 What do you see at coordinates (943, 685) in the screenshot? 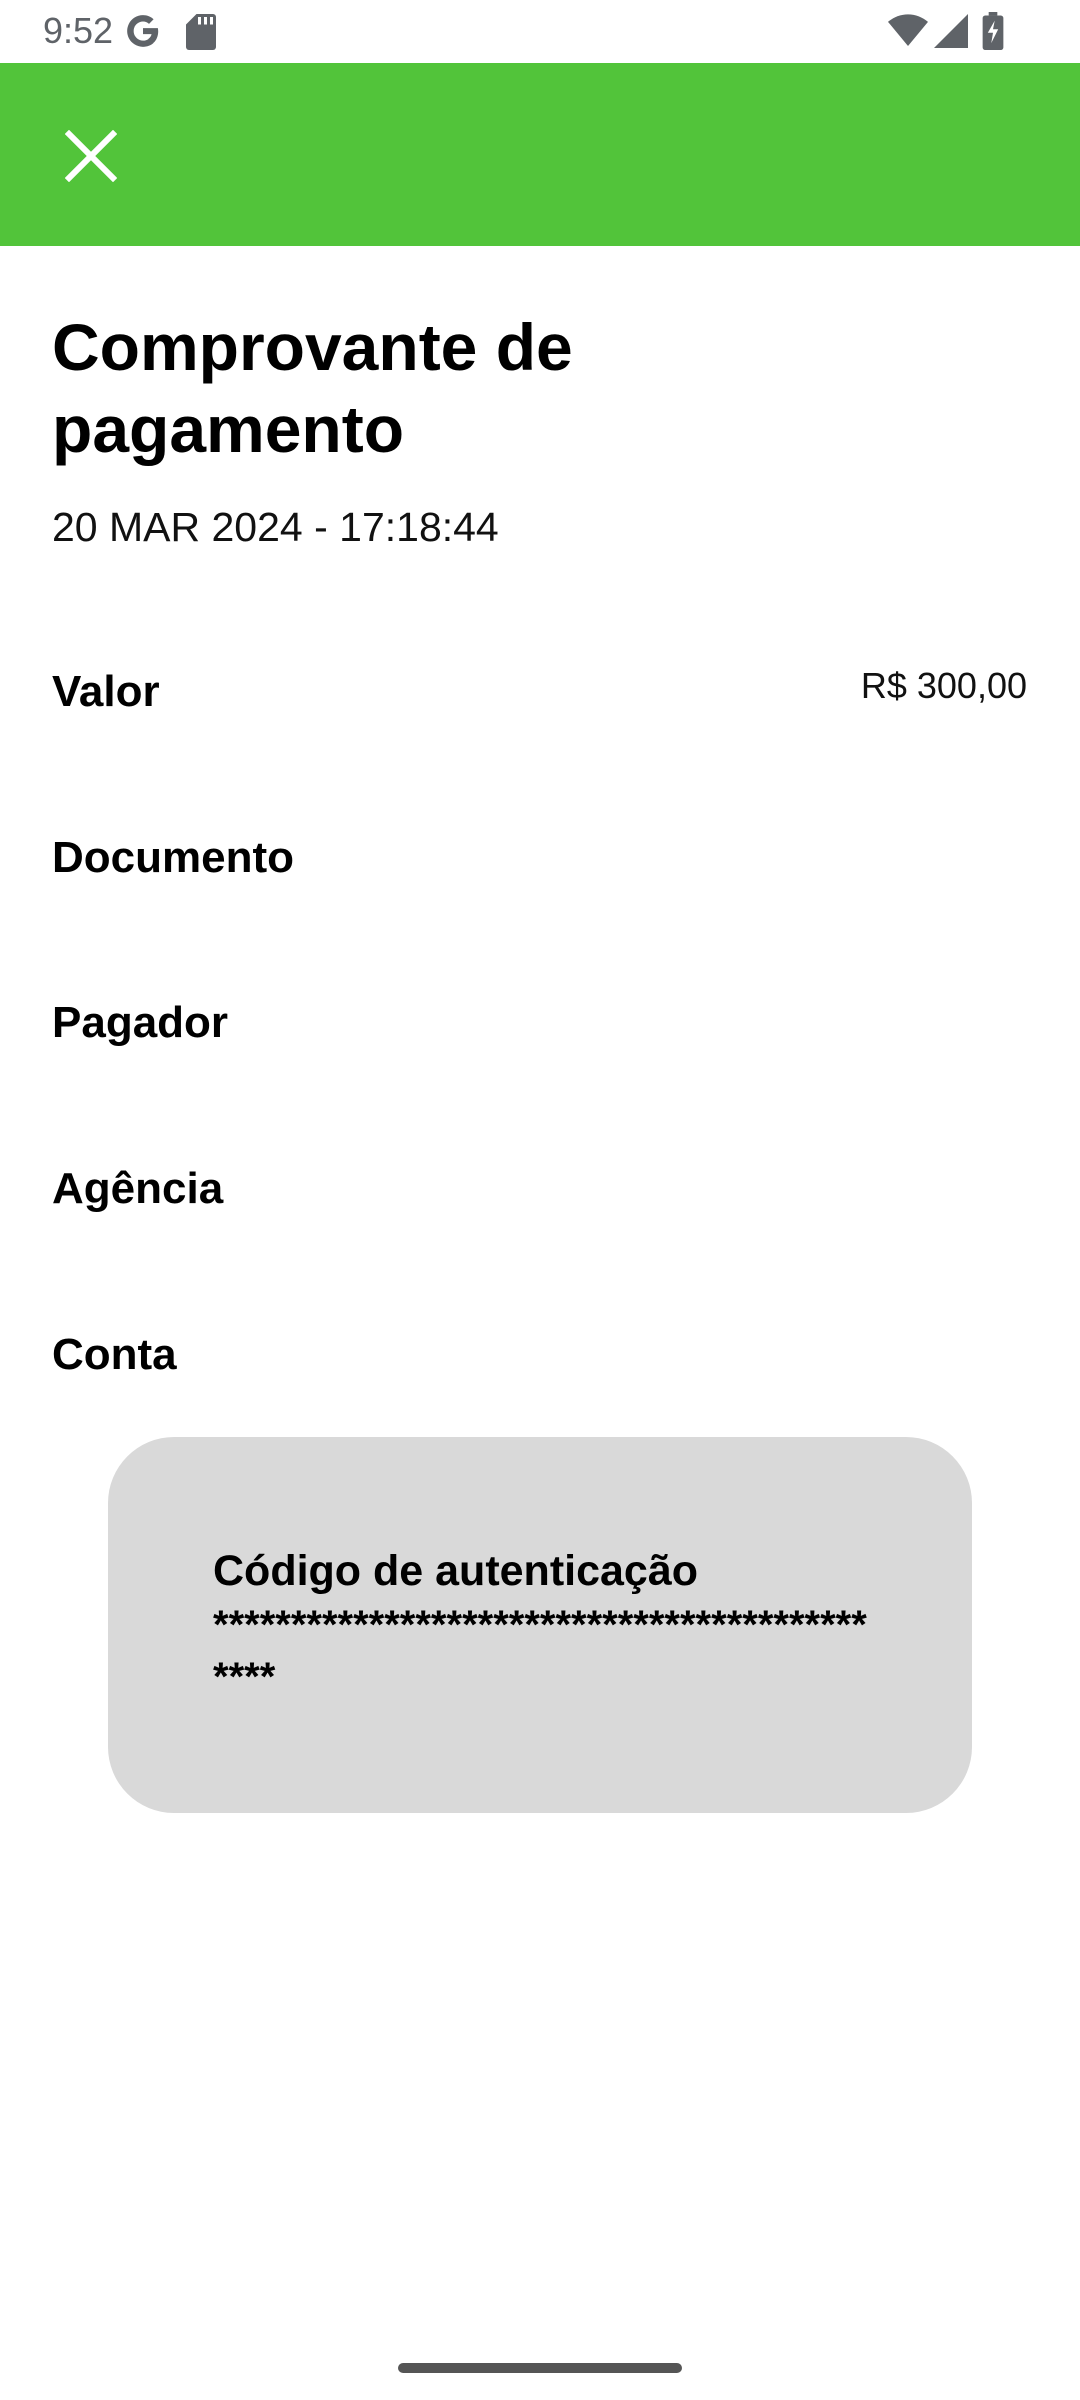
I see `detail-value: R$ 300,00` at bounding box center [943, 685].